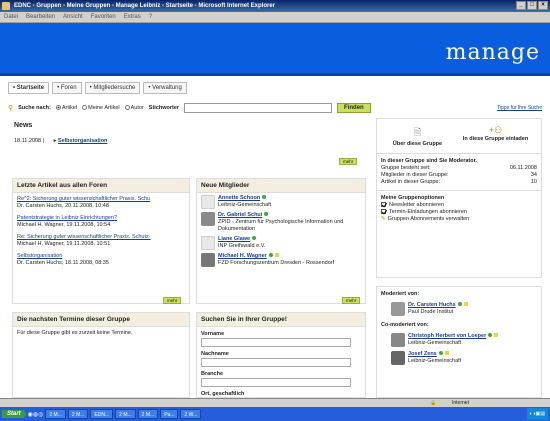 This screenshot has width=550, height=421. Describe the element at coordinates (29, 141) in the screenshot. I see `news-date: 18.11.2008 |` at that location.